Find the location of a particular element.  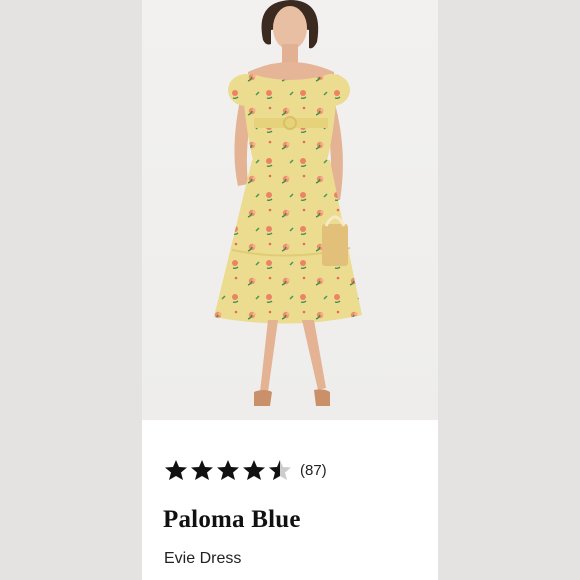

star-half-icon is located at coordinates (280, 470).